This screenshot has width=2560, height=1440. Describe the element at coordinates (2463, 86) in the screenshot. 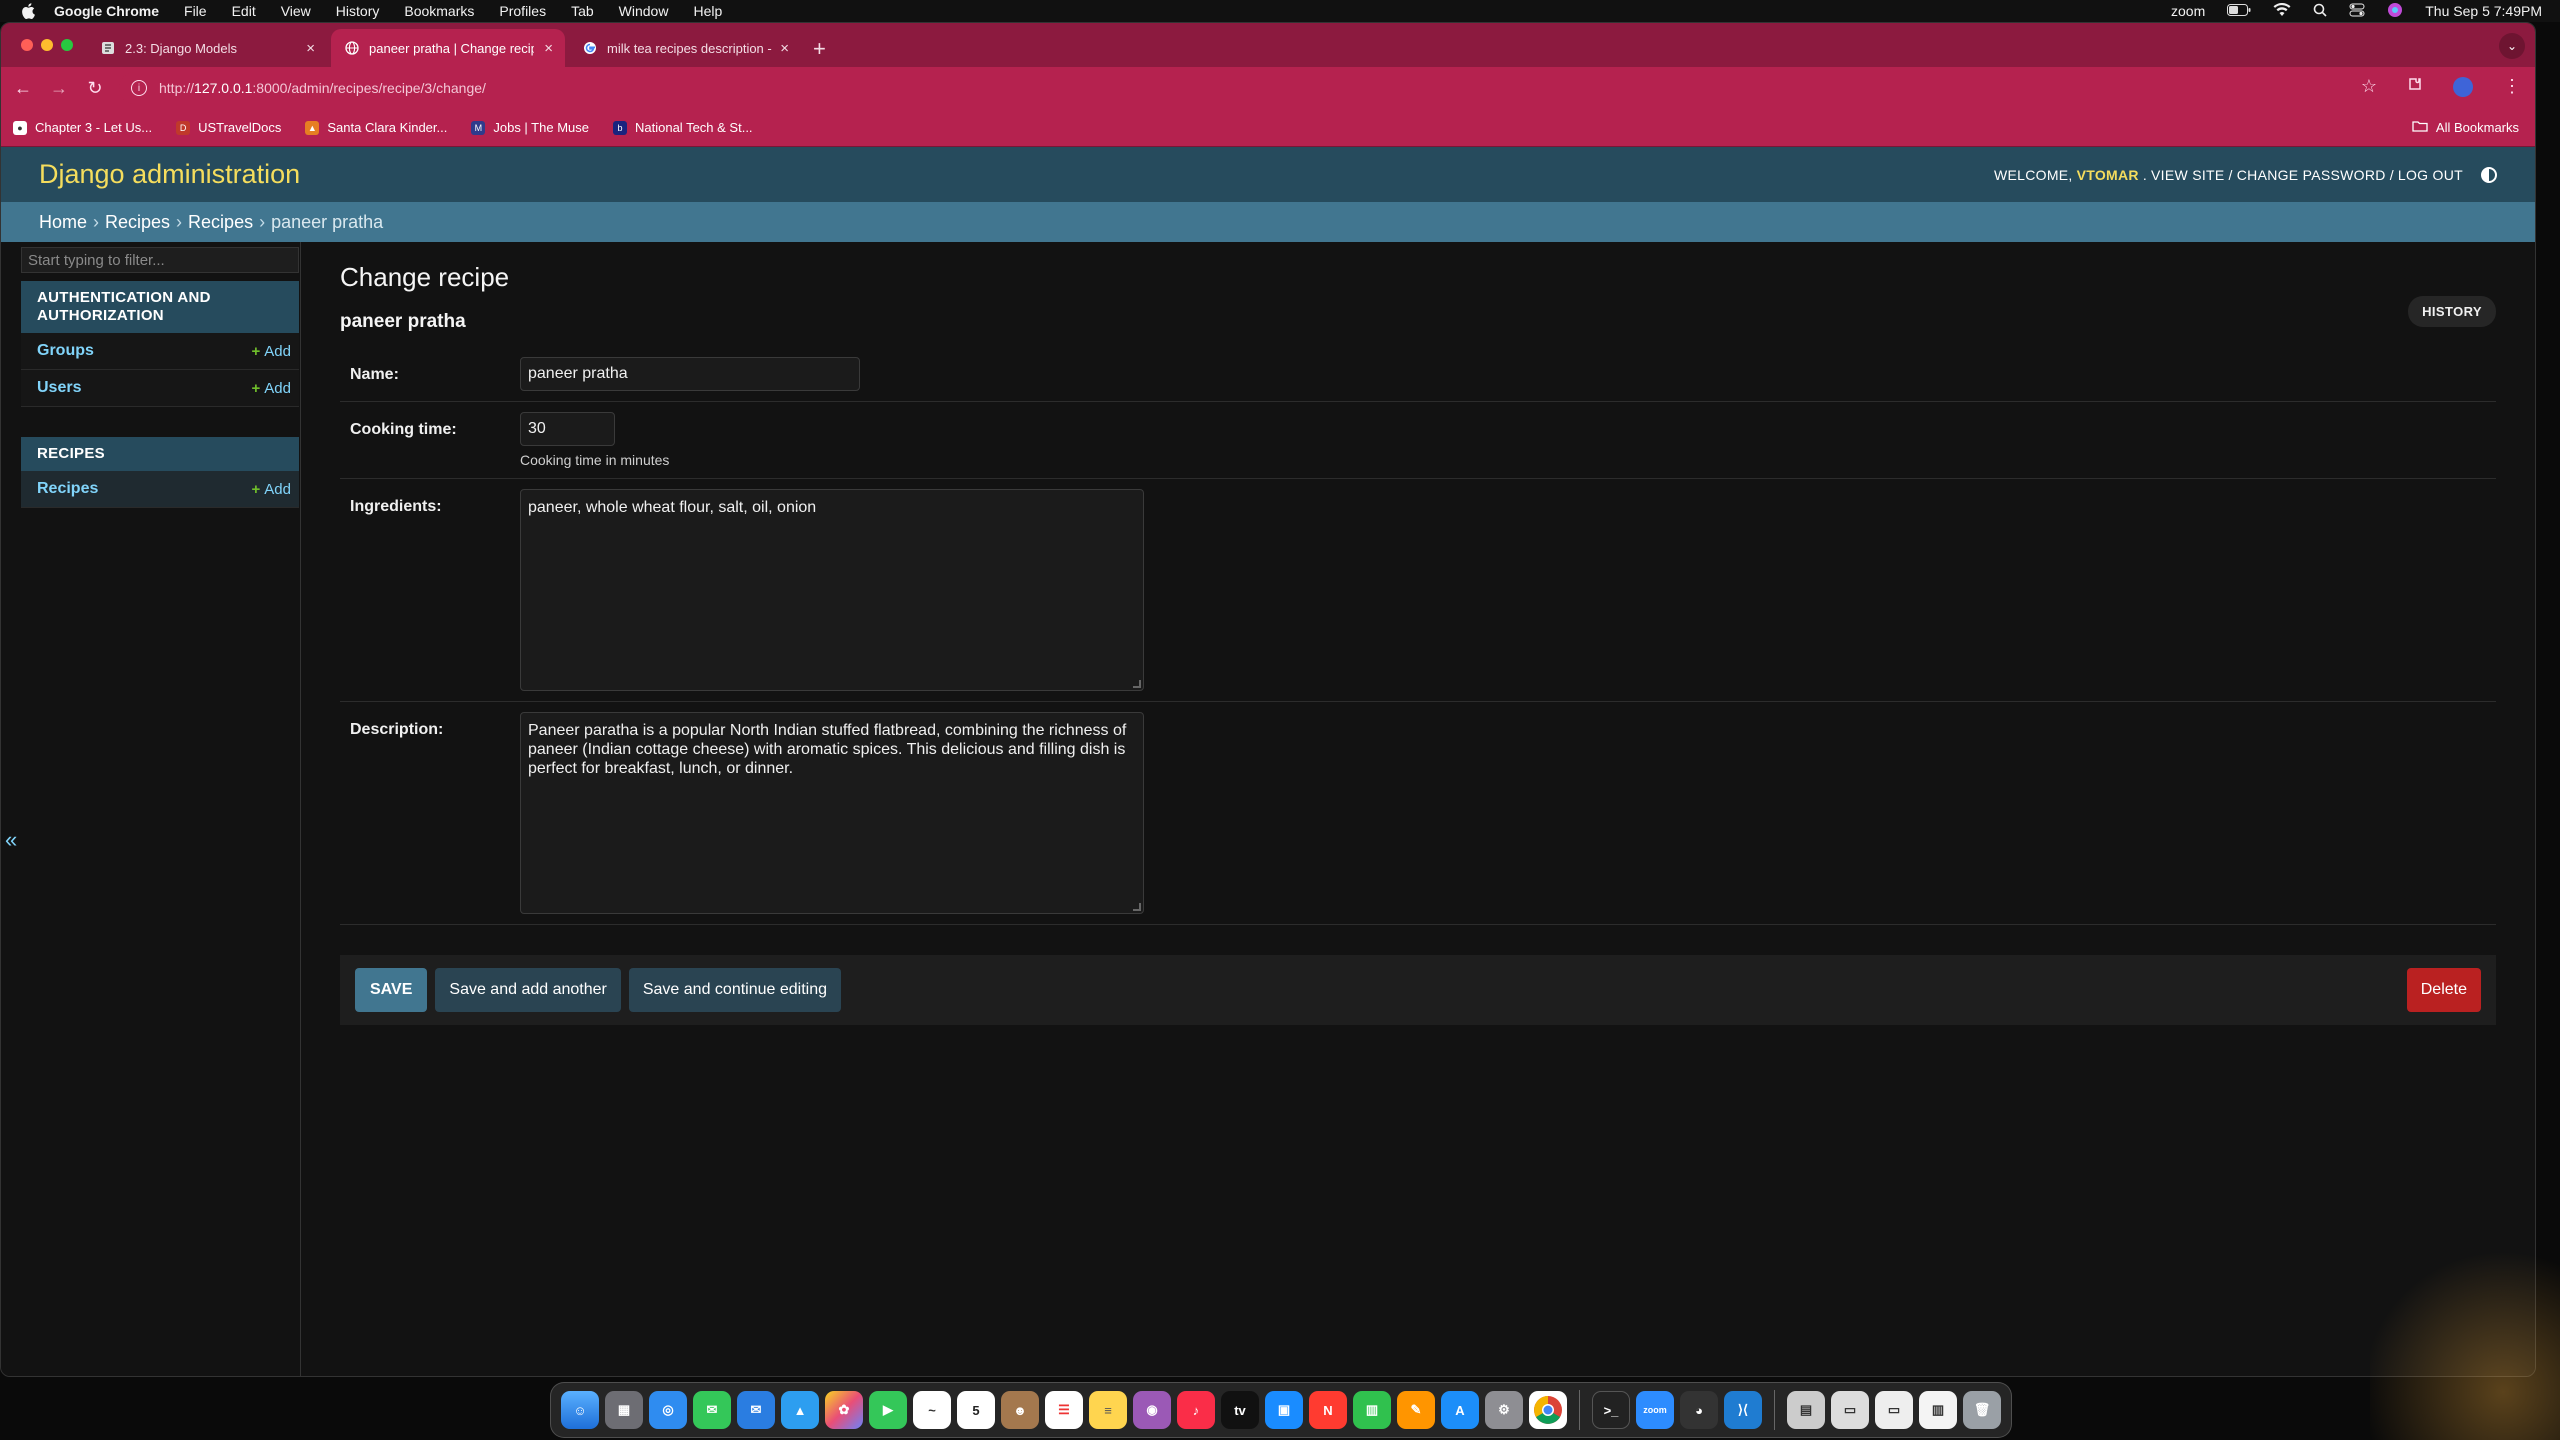

I see `profile-avatar` at that location.